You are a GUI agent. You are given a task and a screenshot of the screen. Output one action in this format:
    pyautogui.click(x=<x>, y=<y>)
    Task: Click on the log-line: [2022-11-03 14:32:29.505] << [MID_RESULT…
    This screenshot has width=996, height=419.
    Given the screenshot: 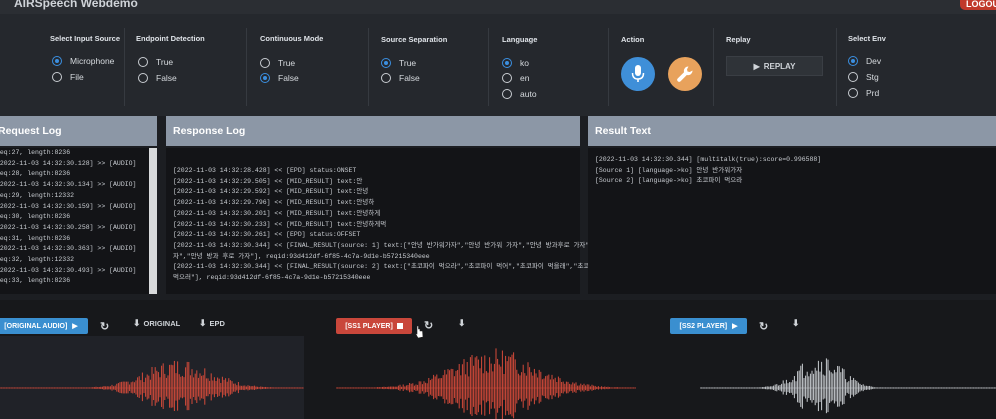 What is the action you would take?
    pyautogui.click(x=268, y=181)
    